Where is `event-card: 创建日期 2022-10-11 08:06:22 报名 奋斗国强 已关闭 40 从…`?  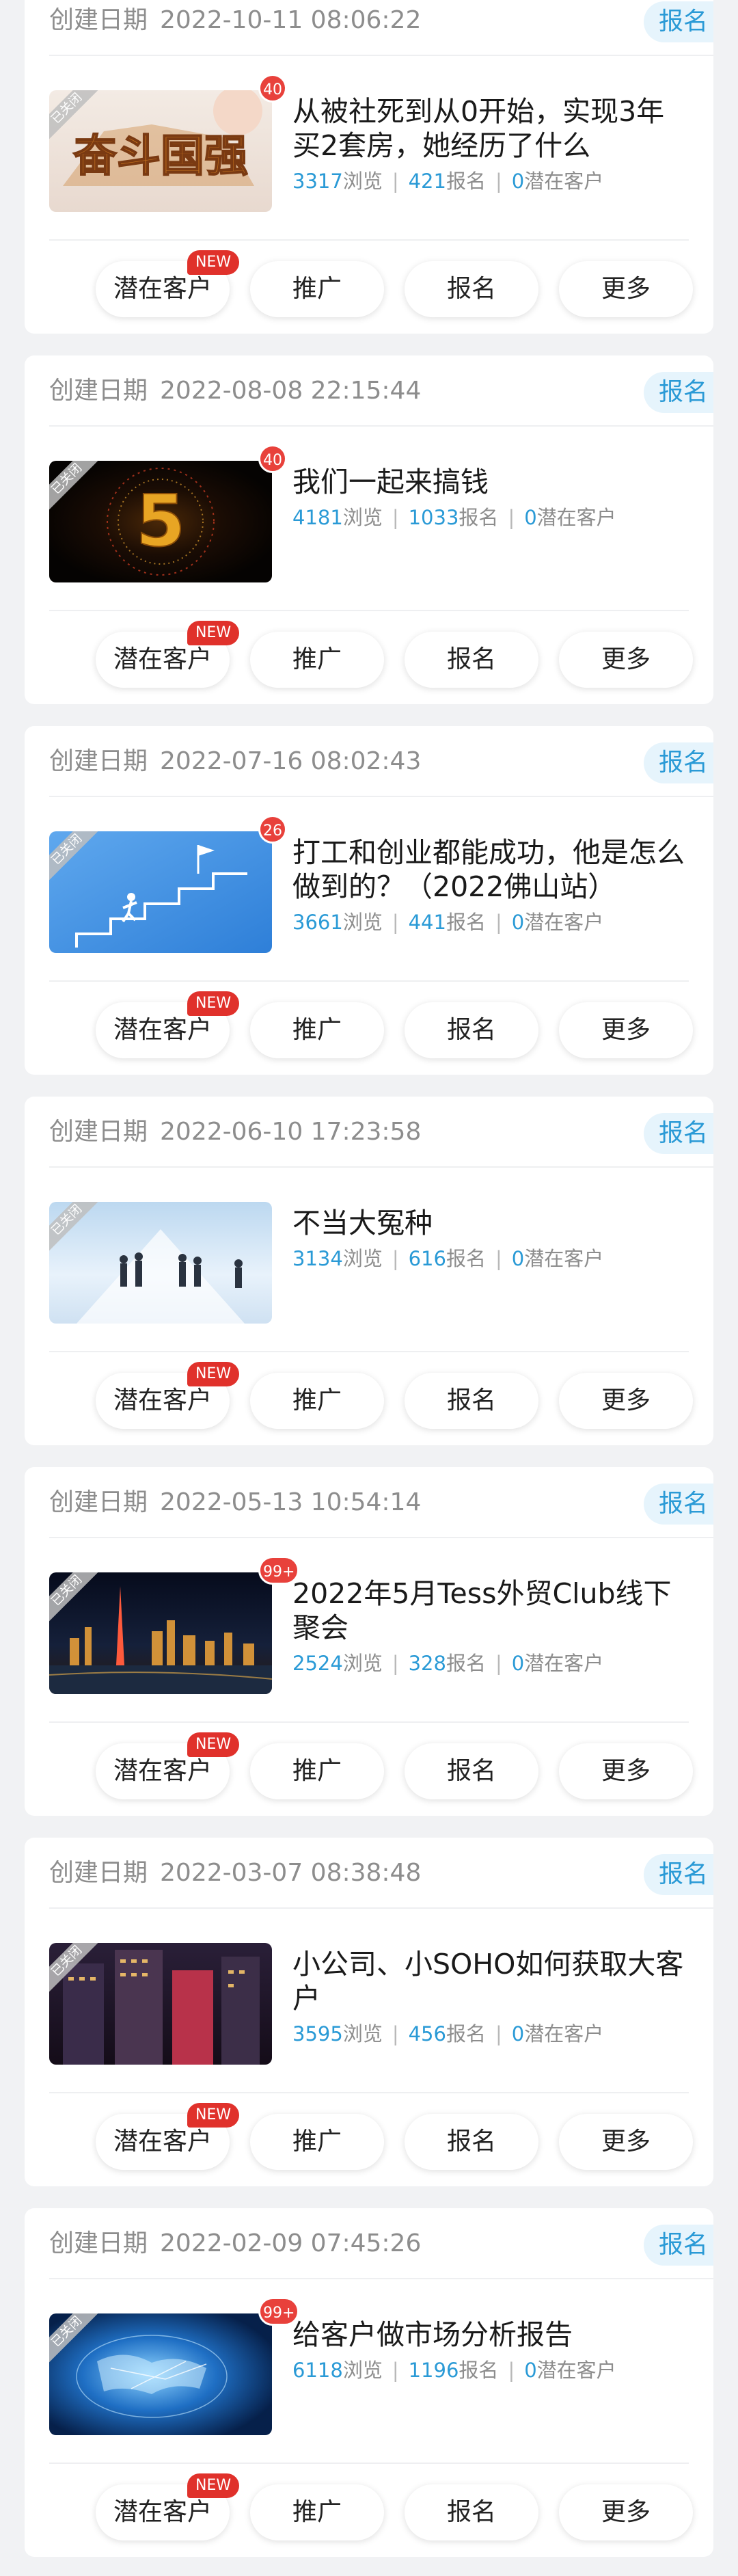 event-card: 创建日期 2022-10-11 08:06:22 报名 奋斗国强 已关闭 40 从… is located at coordinates (369, 167).